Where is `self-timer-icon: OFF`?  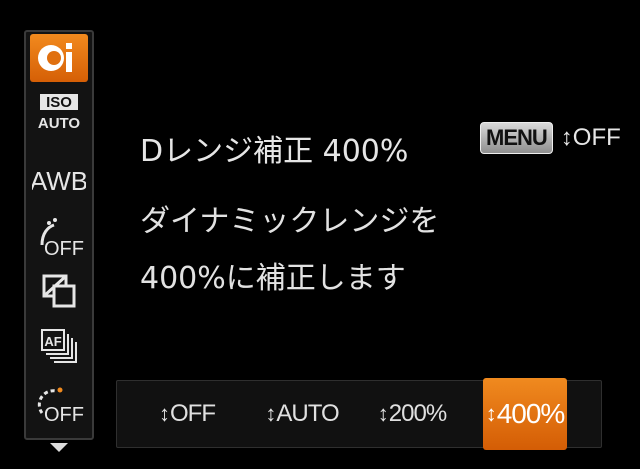 self-timer-icon: OFF is located at coordinates (60, 406).